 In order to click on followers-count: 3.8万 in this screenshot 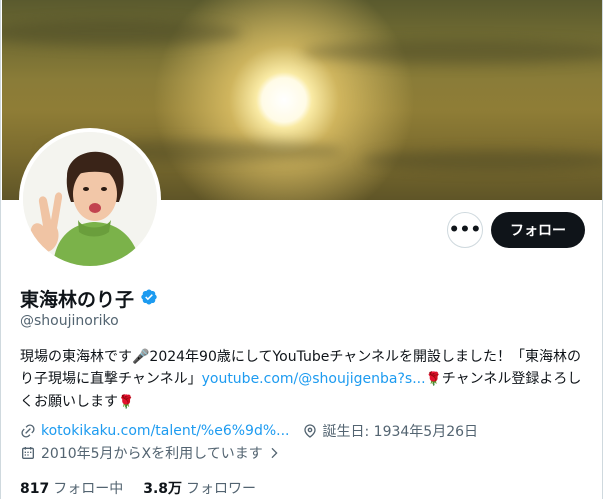, I will do `click(163, 489)`.